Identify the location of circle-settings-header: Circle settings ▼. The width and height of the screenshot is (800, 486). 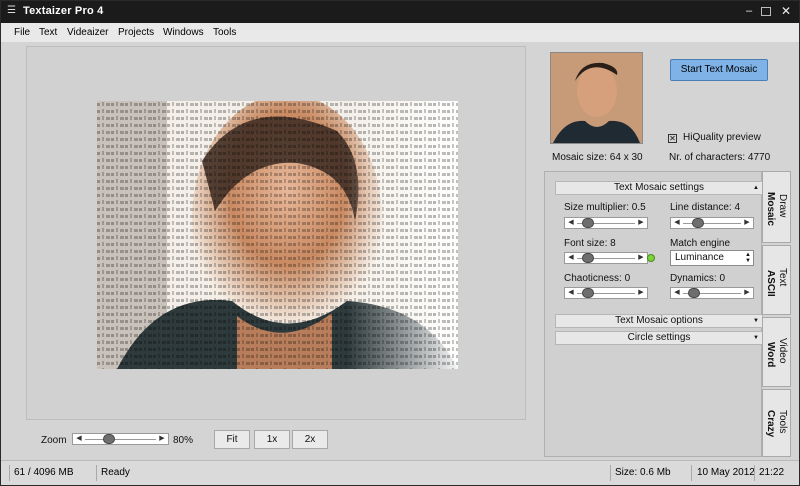
(659, 338).